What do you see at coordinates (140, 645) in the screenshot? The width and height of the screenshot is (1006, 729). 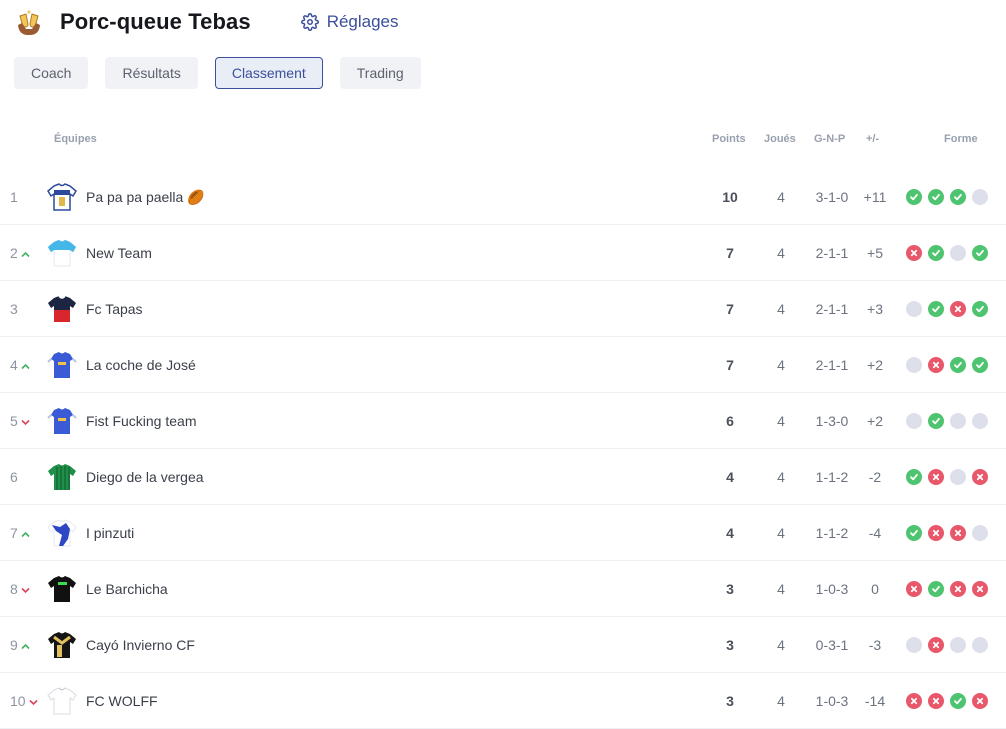 I see `team-name: Cayó Invierno CF` at bounding box center [140, 645].